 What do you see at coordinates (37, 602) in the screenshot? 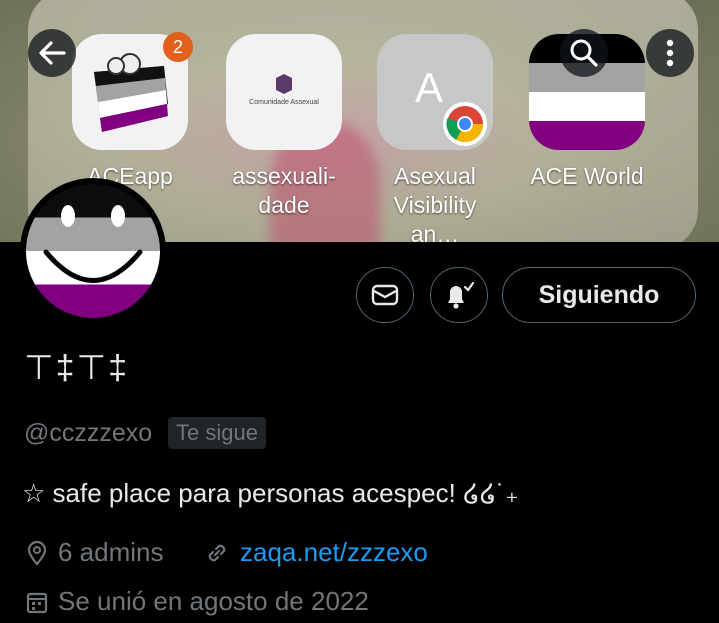
I see `calendar-icon` at bounding box center [37, 602].